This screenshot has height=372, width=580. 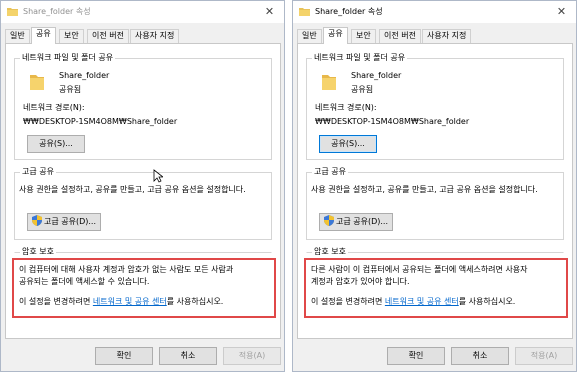 I want to click on mouse-cursor-icon, so click(x=158, y=176).